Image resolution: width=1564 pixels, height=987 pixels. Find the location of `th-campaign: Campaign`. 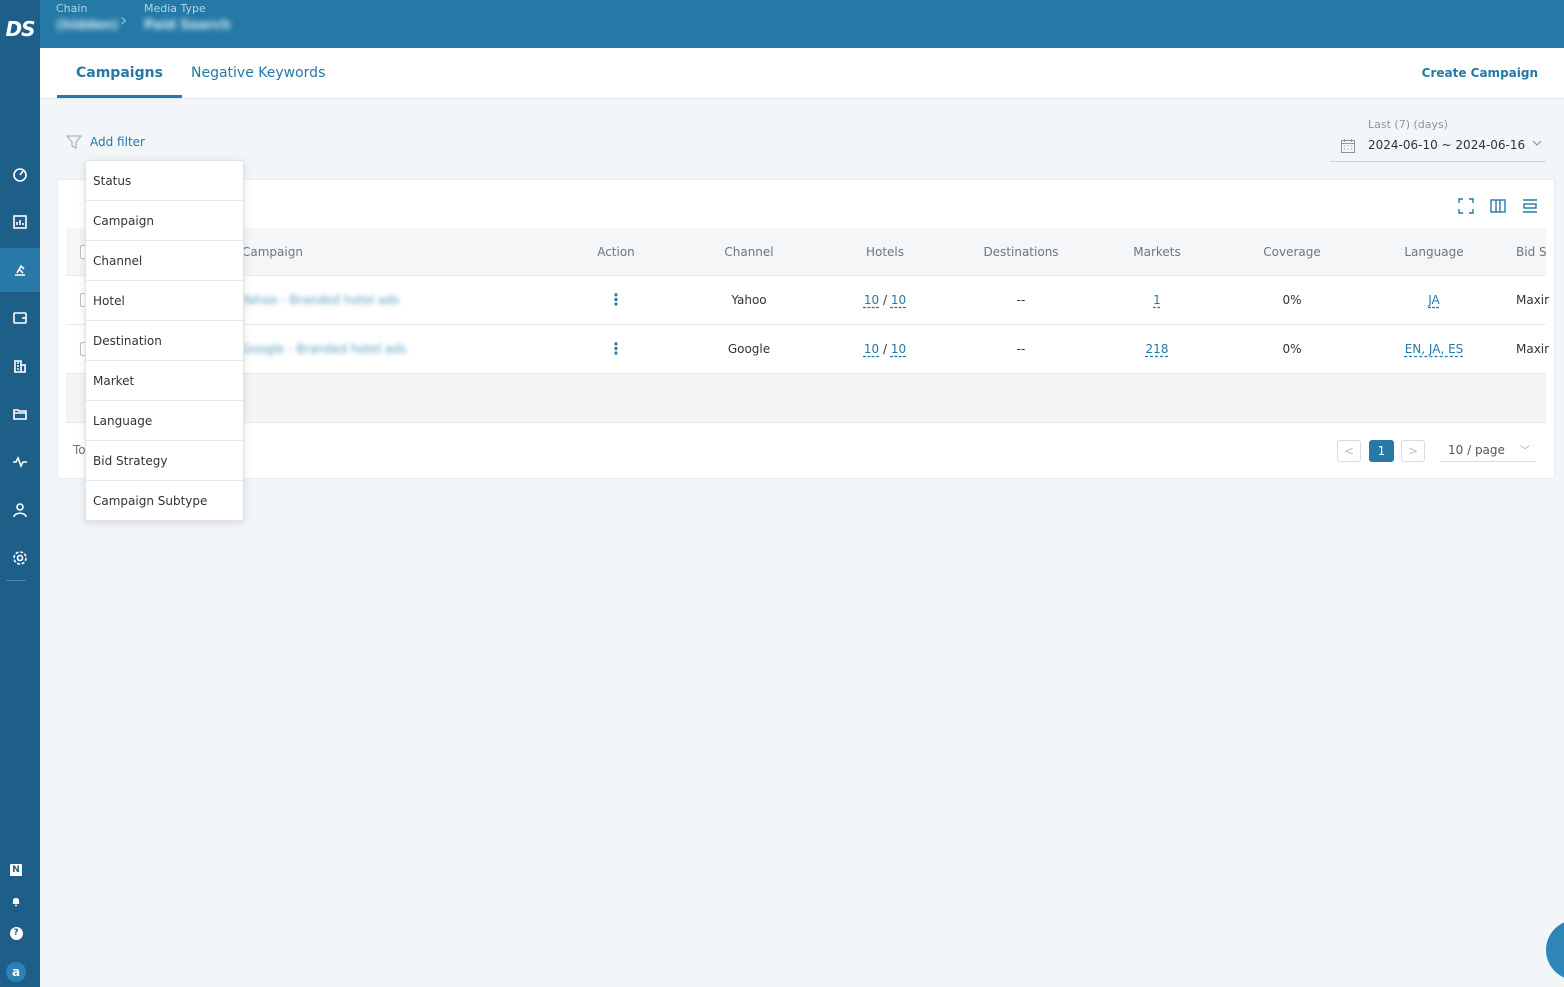

th-campaign: Campaign is located at coordinates (272, 252).